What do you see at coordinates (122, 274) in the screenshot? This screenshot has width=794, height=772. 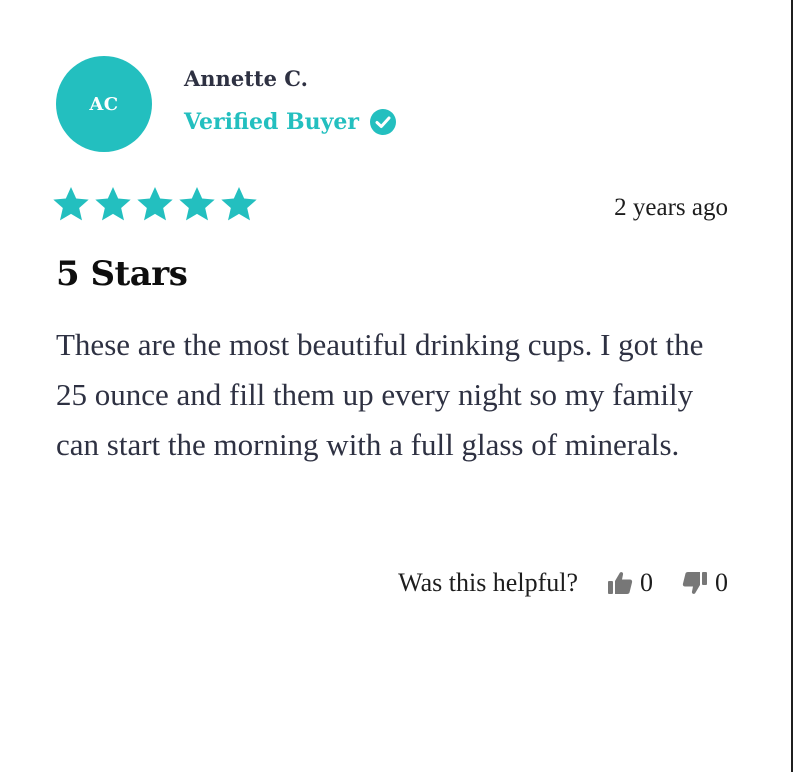 I see `review-title: 5 Stars` at bounding box center [122, 274].